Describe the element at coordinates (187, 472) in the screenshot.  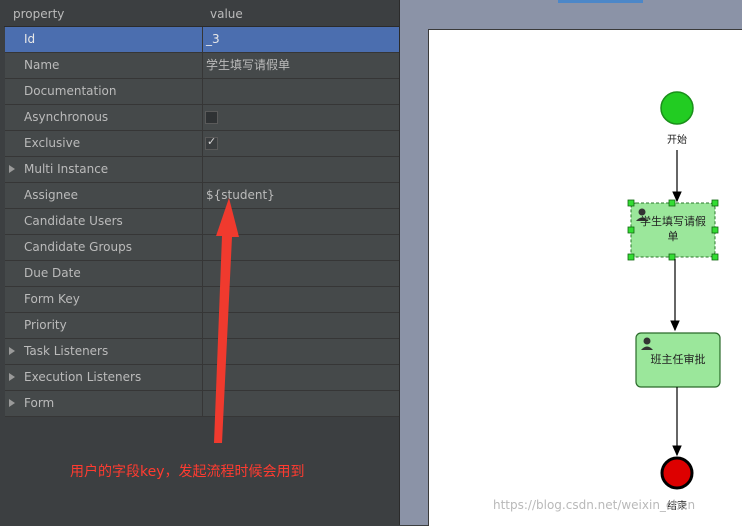
I see `annotation-text: 用户的字段key，发起流程时候会用到` at that location.